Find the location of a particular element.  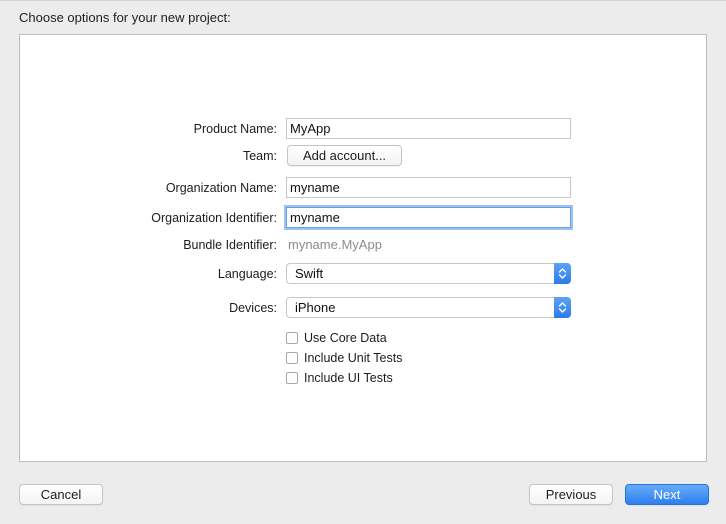

include-ui-tests-checkbox is located at coordinates (292, 378).